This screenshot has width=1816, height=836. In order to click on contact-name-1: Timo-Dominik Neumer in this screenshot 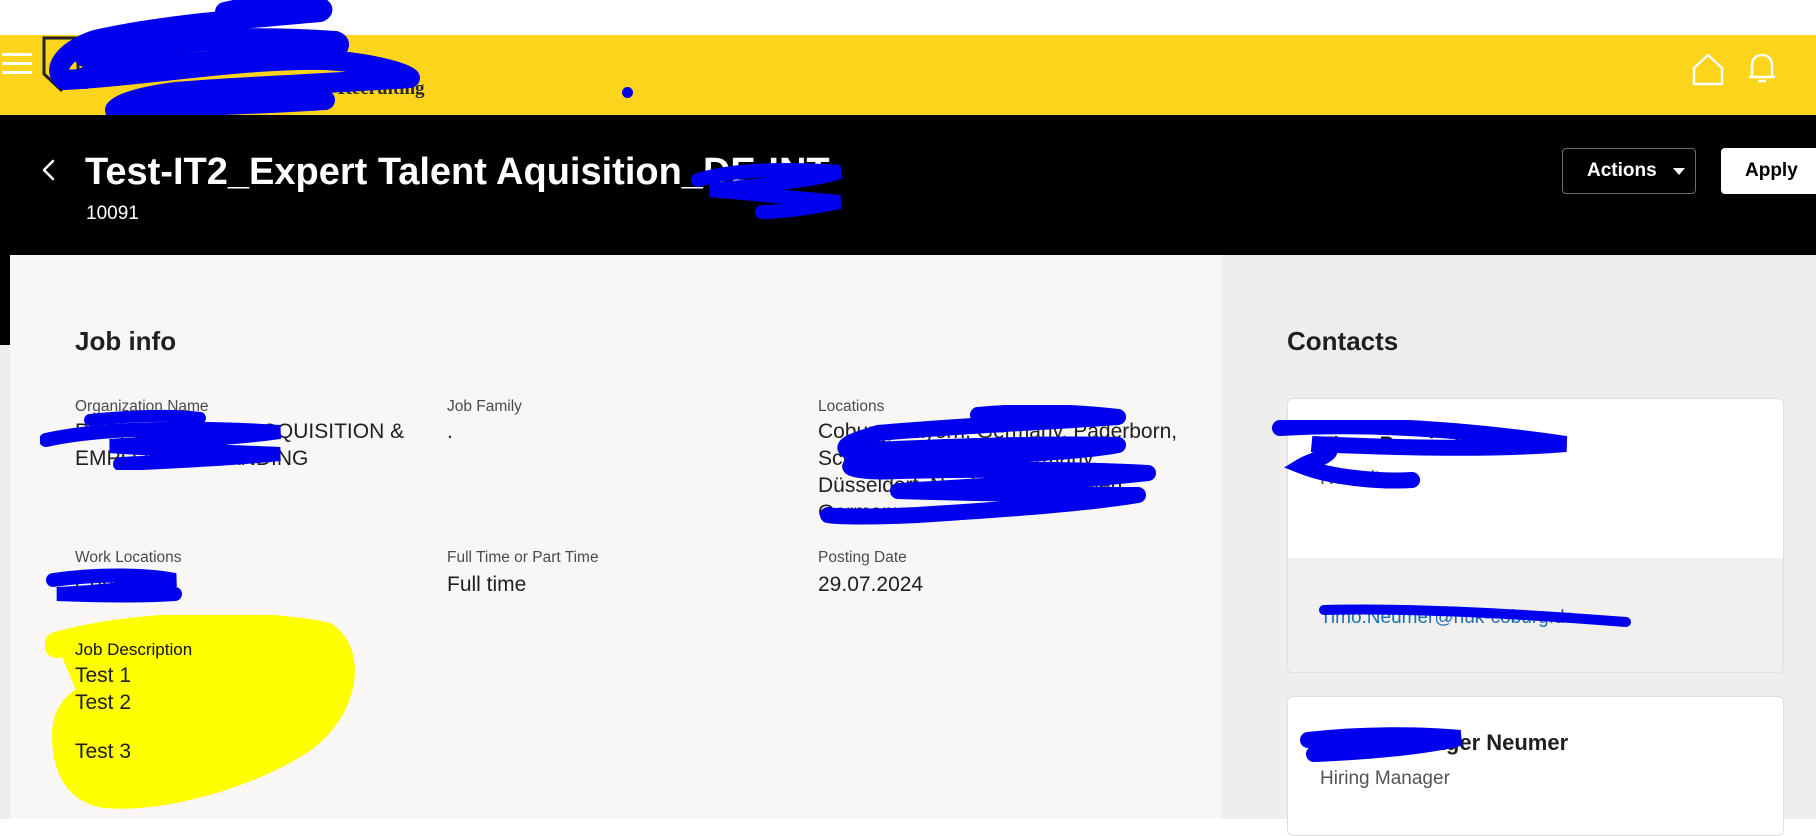, I will do `click(1437, 444)`.